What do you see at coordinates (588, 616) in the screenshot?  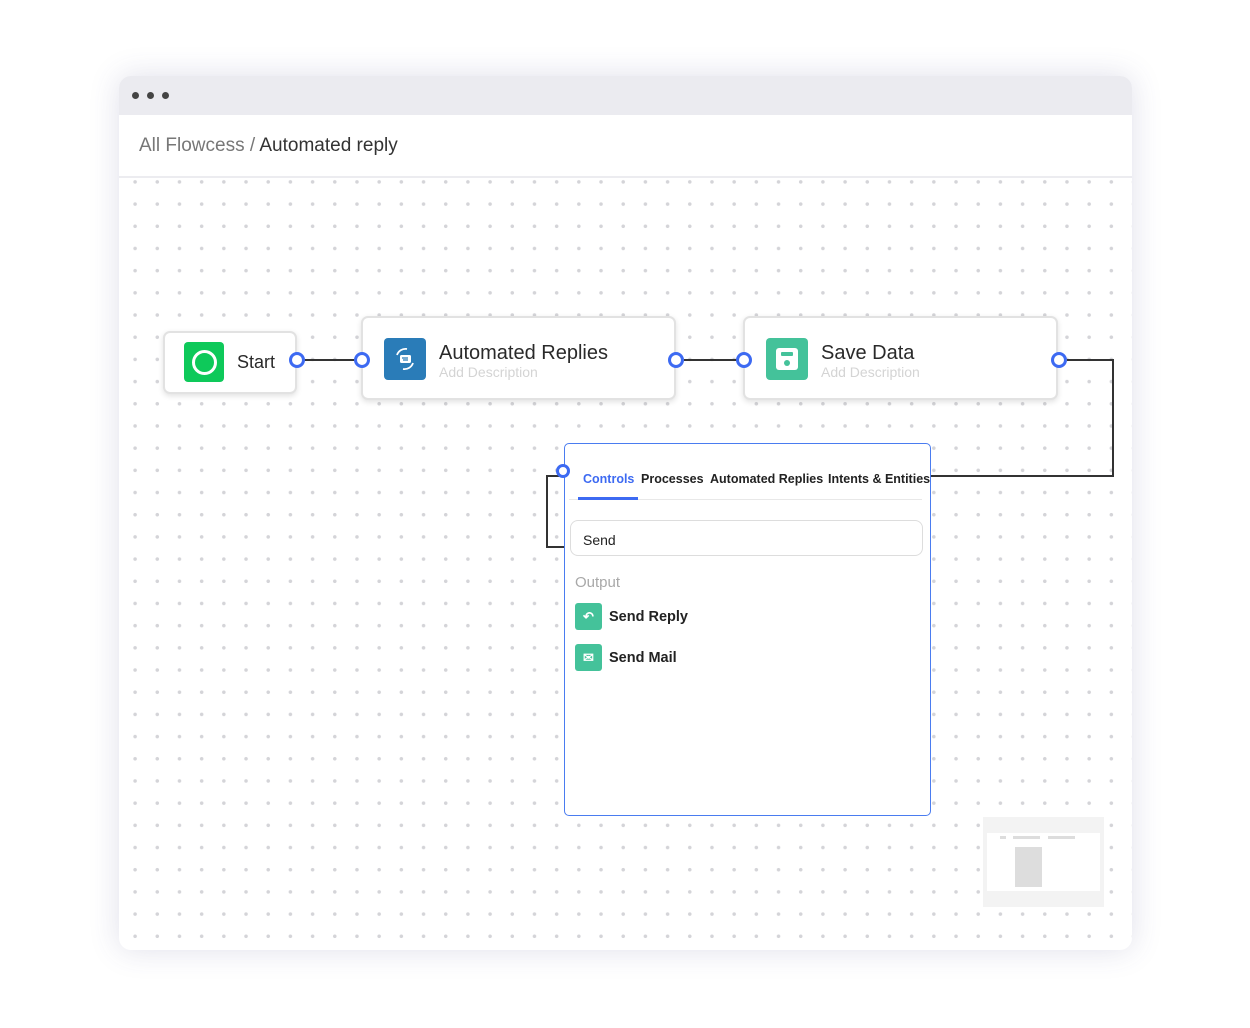 I see `reply-icon: ↶` at bounding box center [588, 616].